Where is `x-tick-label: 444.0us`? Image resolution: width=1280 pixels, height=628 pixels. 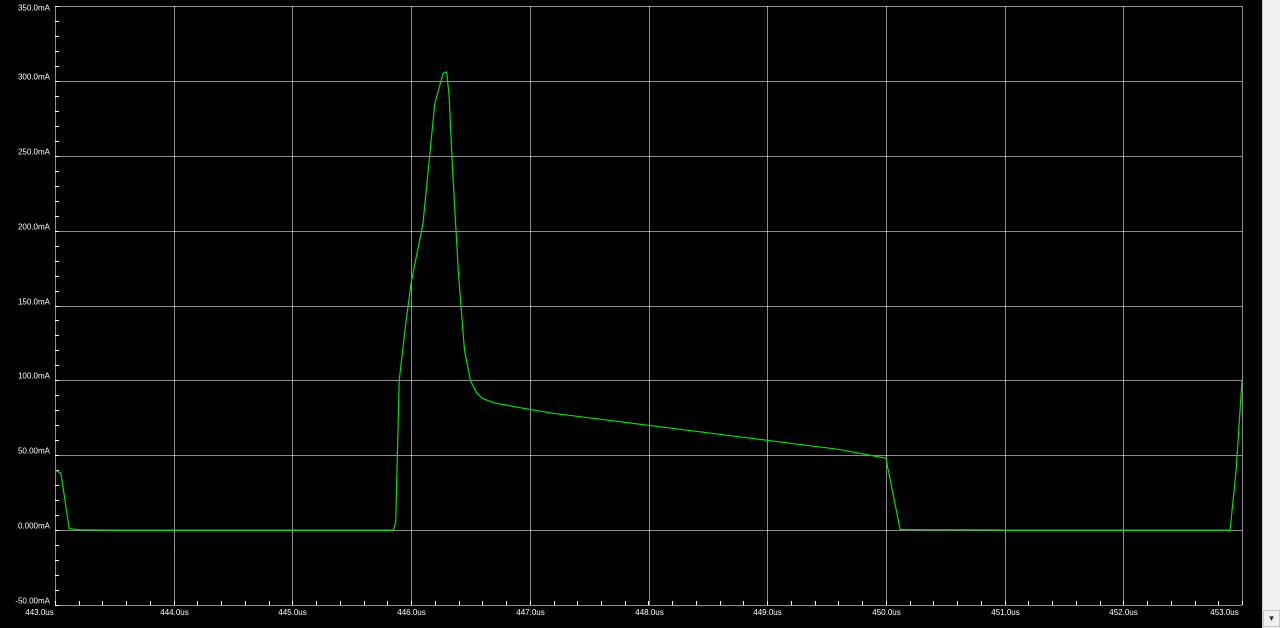
x-tick-label: 444.0us is located at coordinates (174, 612).